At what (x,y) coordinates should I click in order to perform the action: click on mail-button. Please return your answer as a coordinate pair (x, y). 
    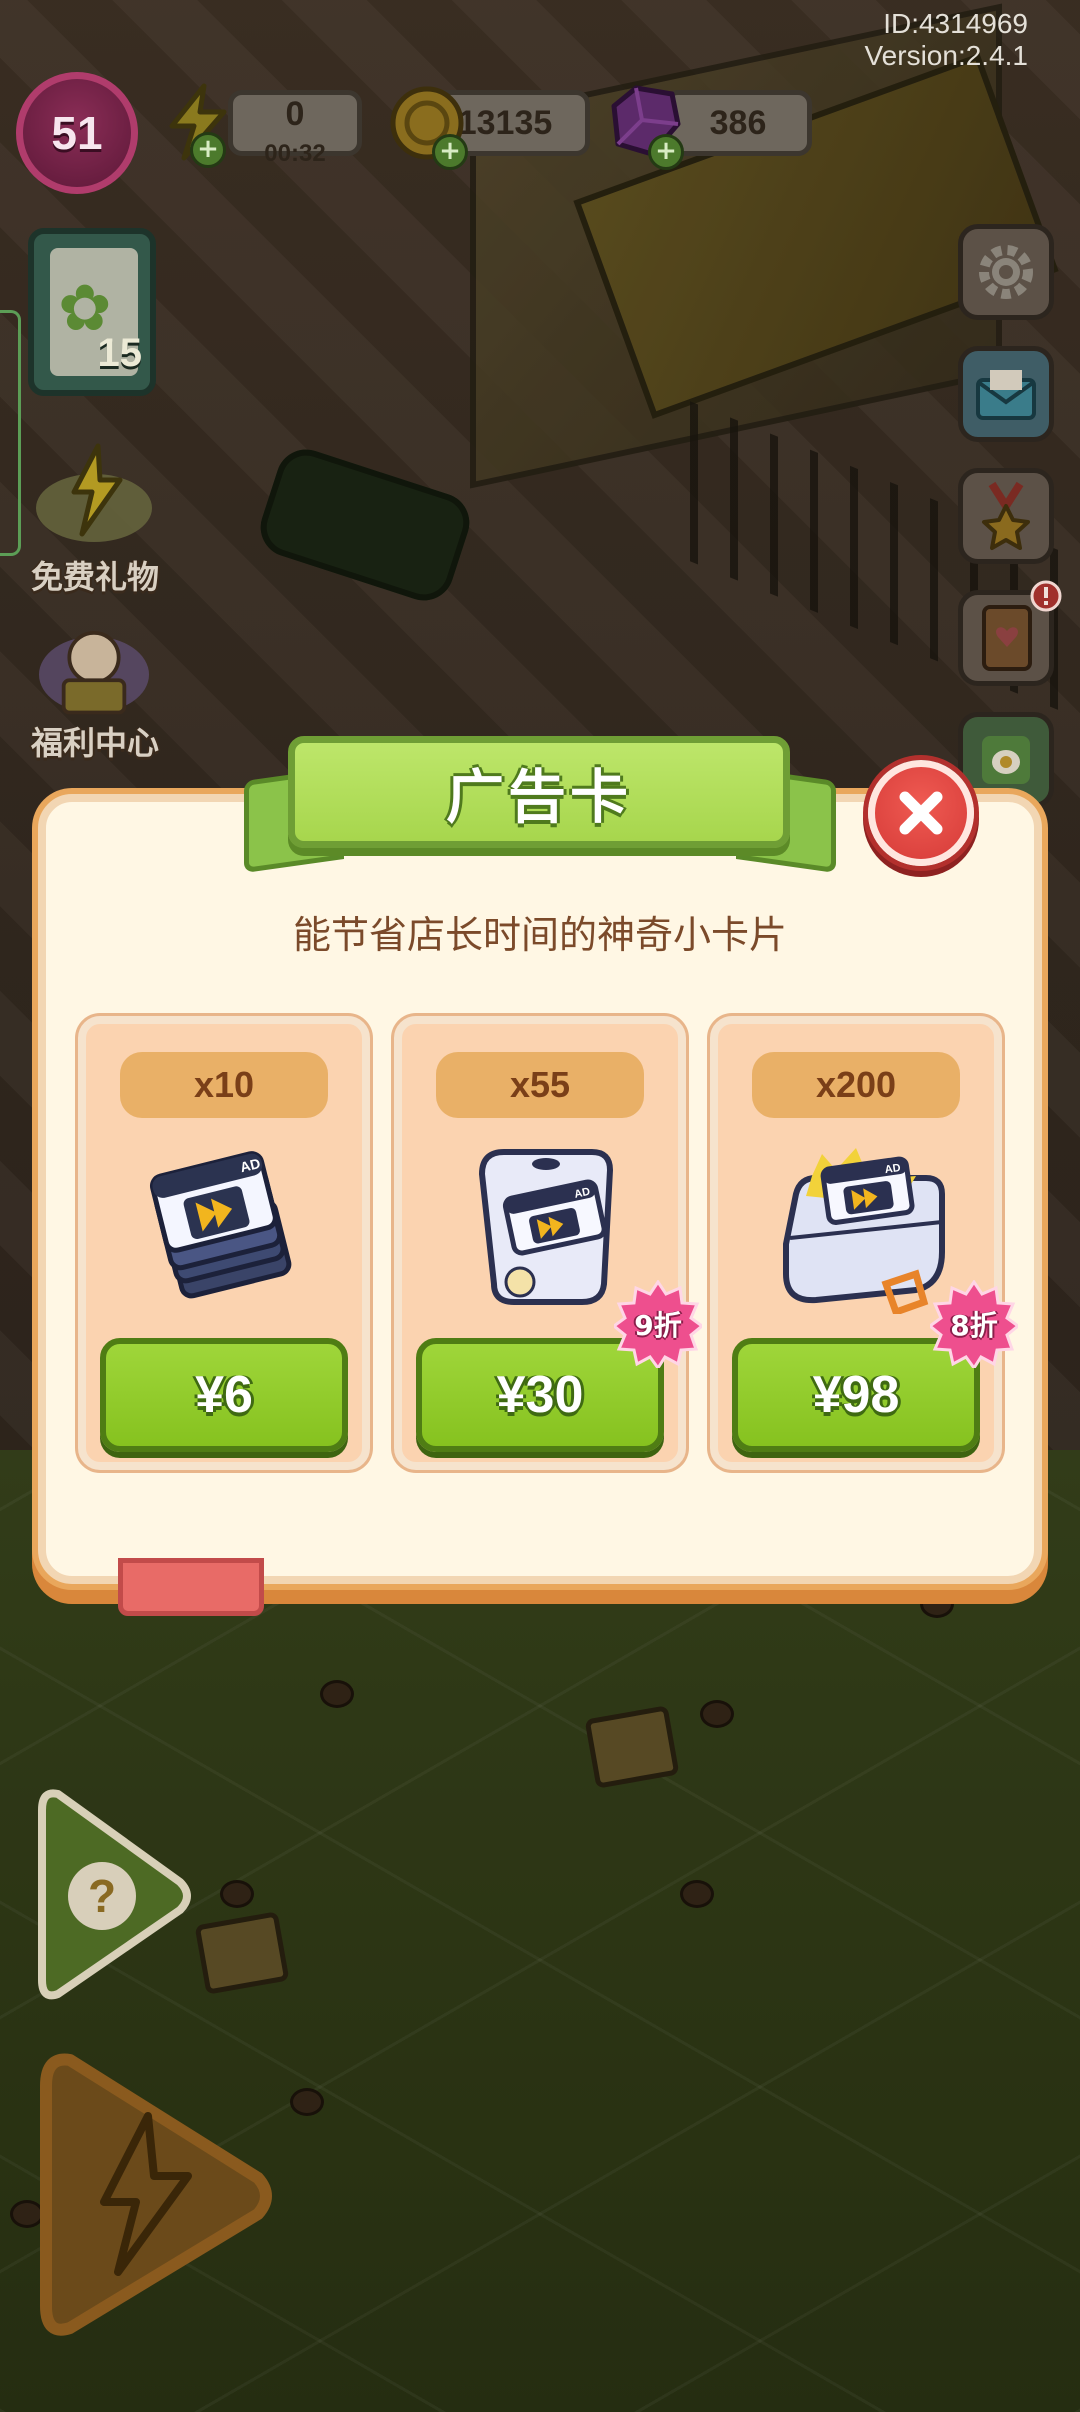
    Looking at the image, I should click on (1006, 394).